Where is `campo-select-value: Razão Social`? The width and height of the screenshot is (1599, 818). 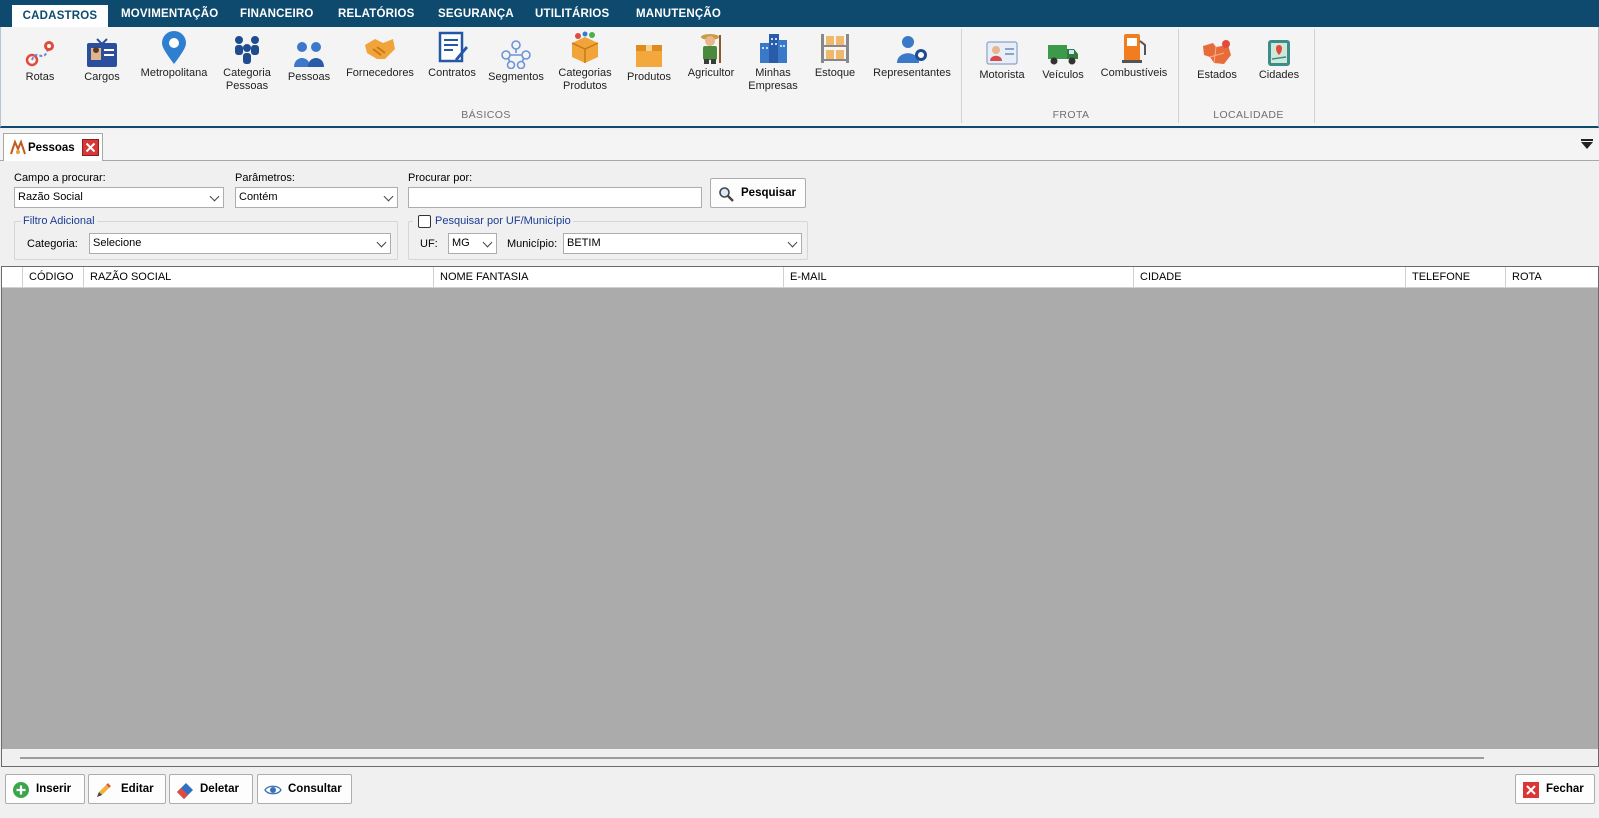
campo-select-value: Razão Social is located at coordinates (50, 197).